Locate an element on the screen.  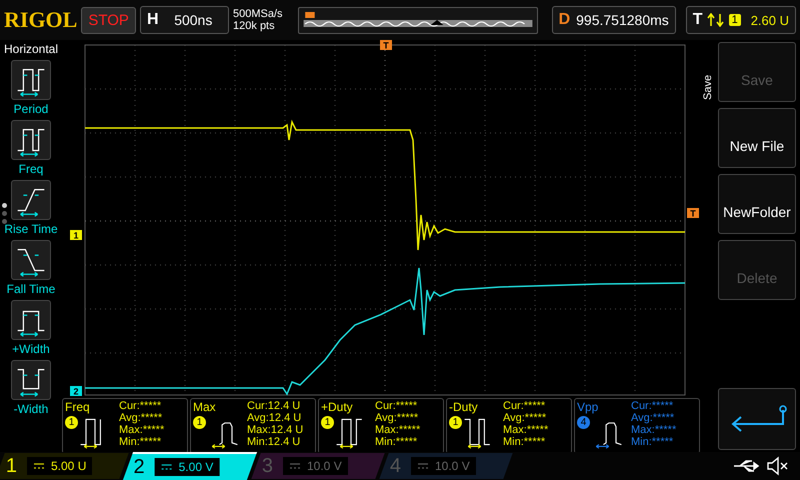
measure-label: Rise Time is located at coordinates (31, 229).